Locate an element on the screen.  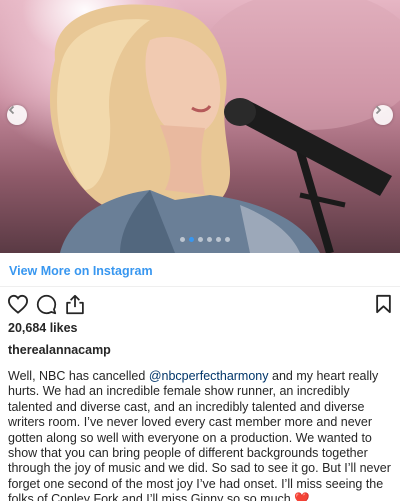
carousel-prev-button is located at coordinates (17, 115).